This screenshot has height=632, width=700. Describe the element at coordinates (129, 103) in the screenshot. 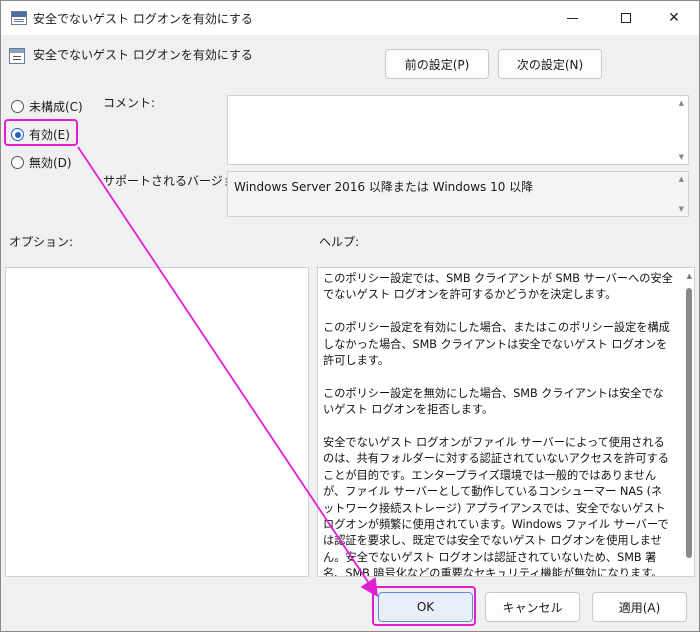

I see `comment-label: コメント:` at that location.